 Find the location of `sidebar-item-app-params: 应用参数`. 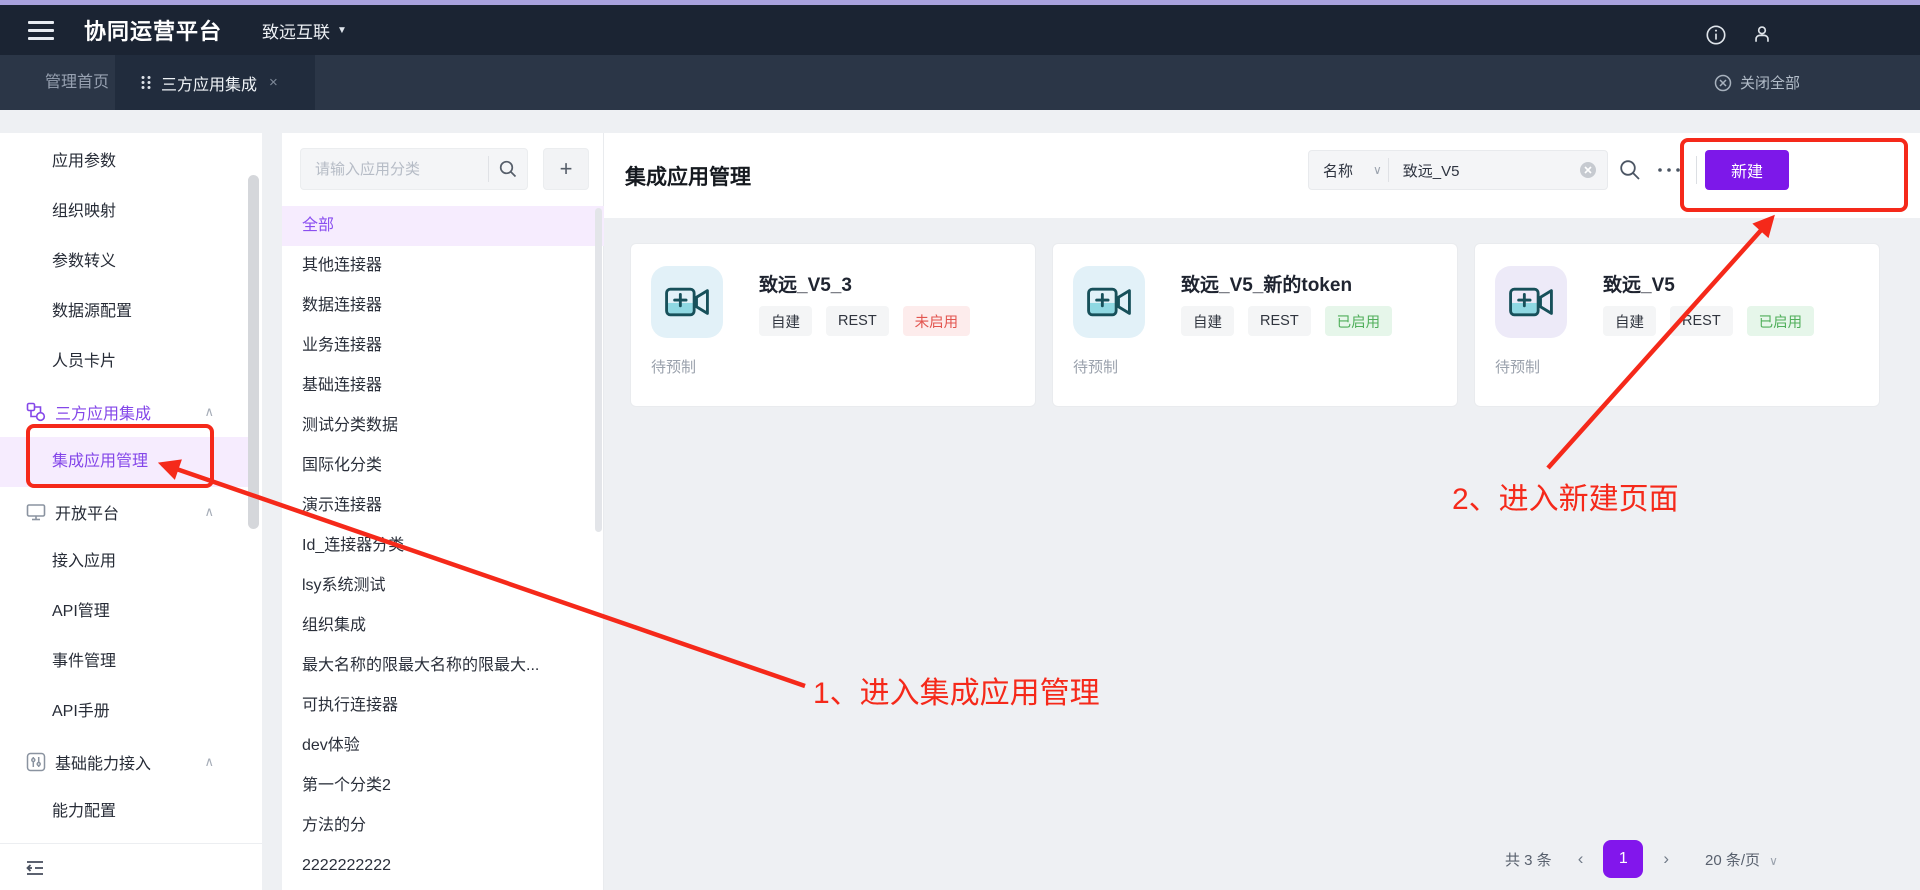

sidebar-item-app-params: 应用参数 is located at coordinates (124, 162).